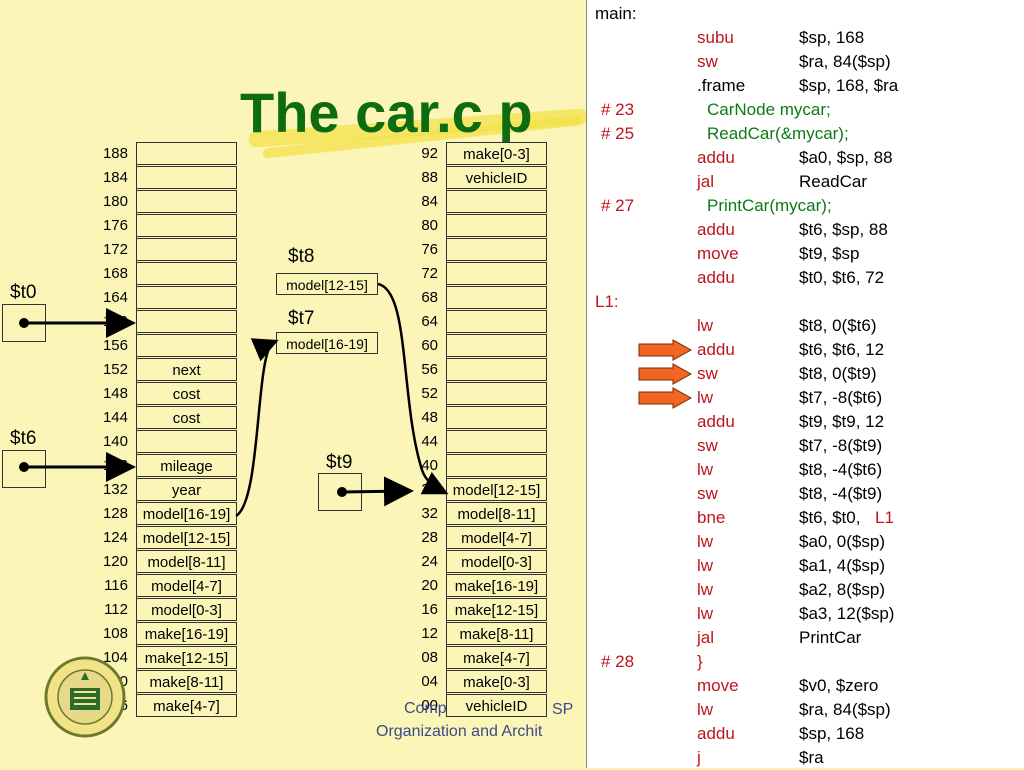  What do you see at coordinates (429, 297) in the screenshot?
I see `memory-address: 68` at bounding box center [429, 297].